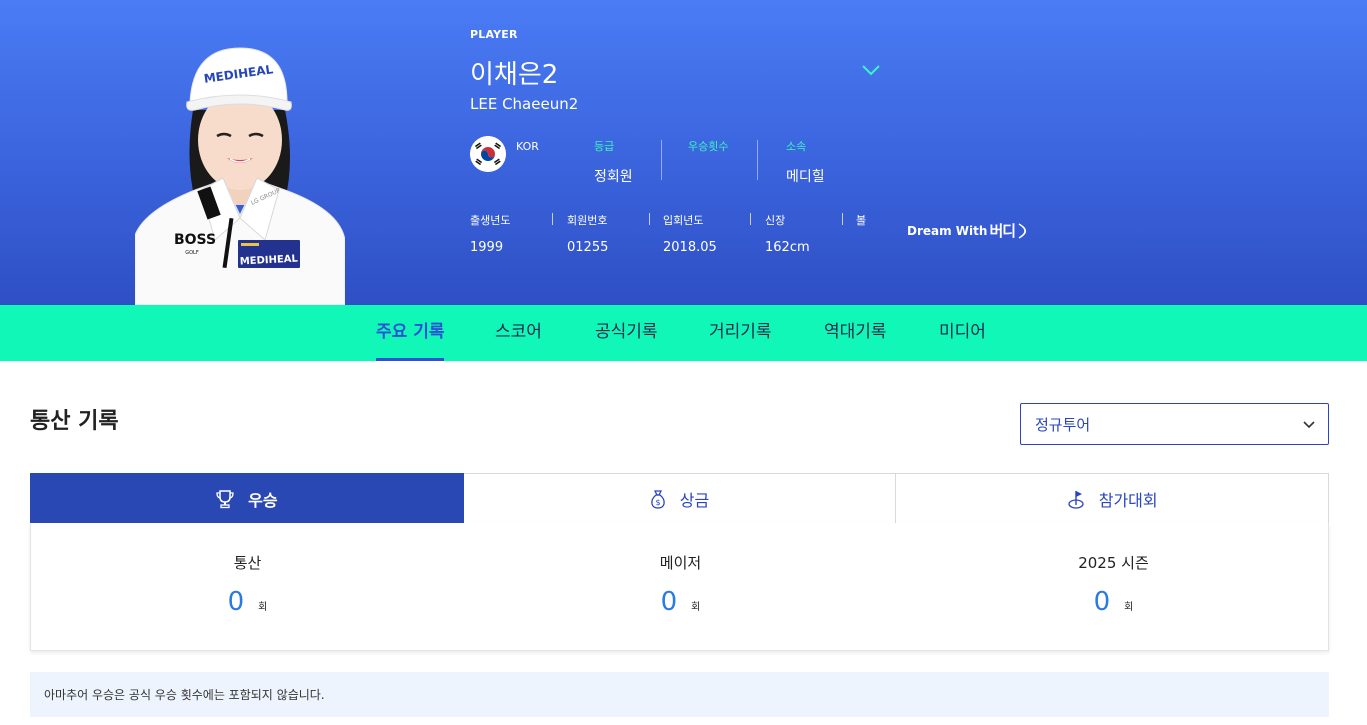  Describe the element at coordinates (410, 333) in the screenshot. I see `tab-main-records: 주요 기록` at that location.